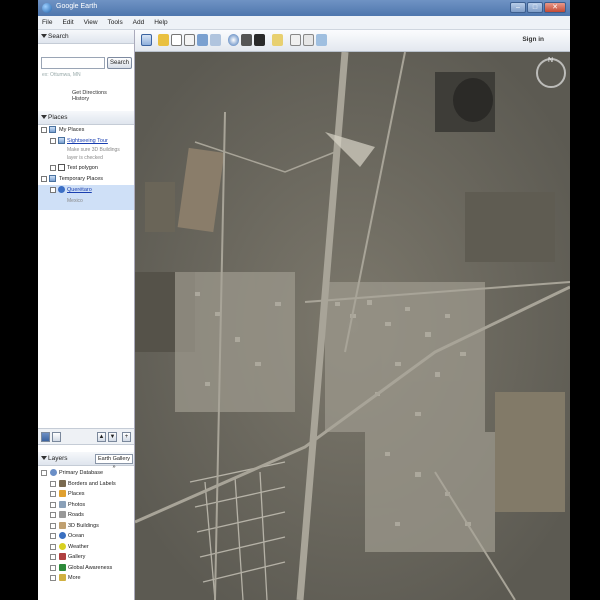  What do you see at coordinates (86, 130) in the screenshot?
I see `tree-item-my-places: My Places` at bounding box center [86, 130].